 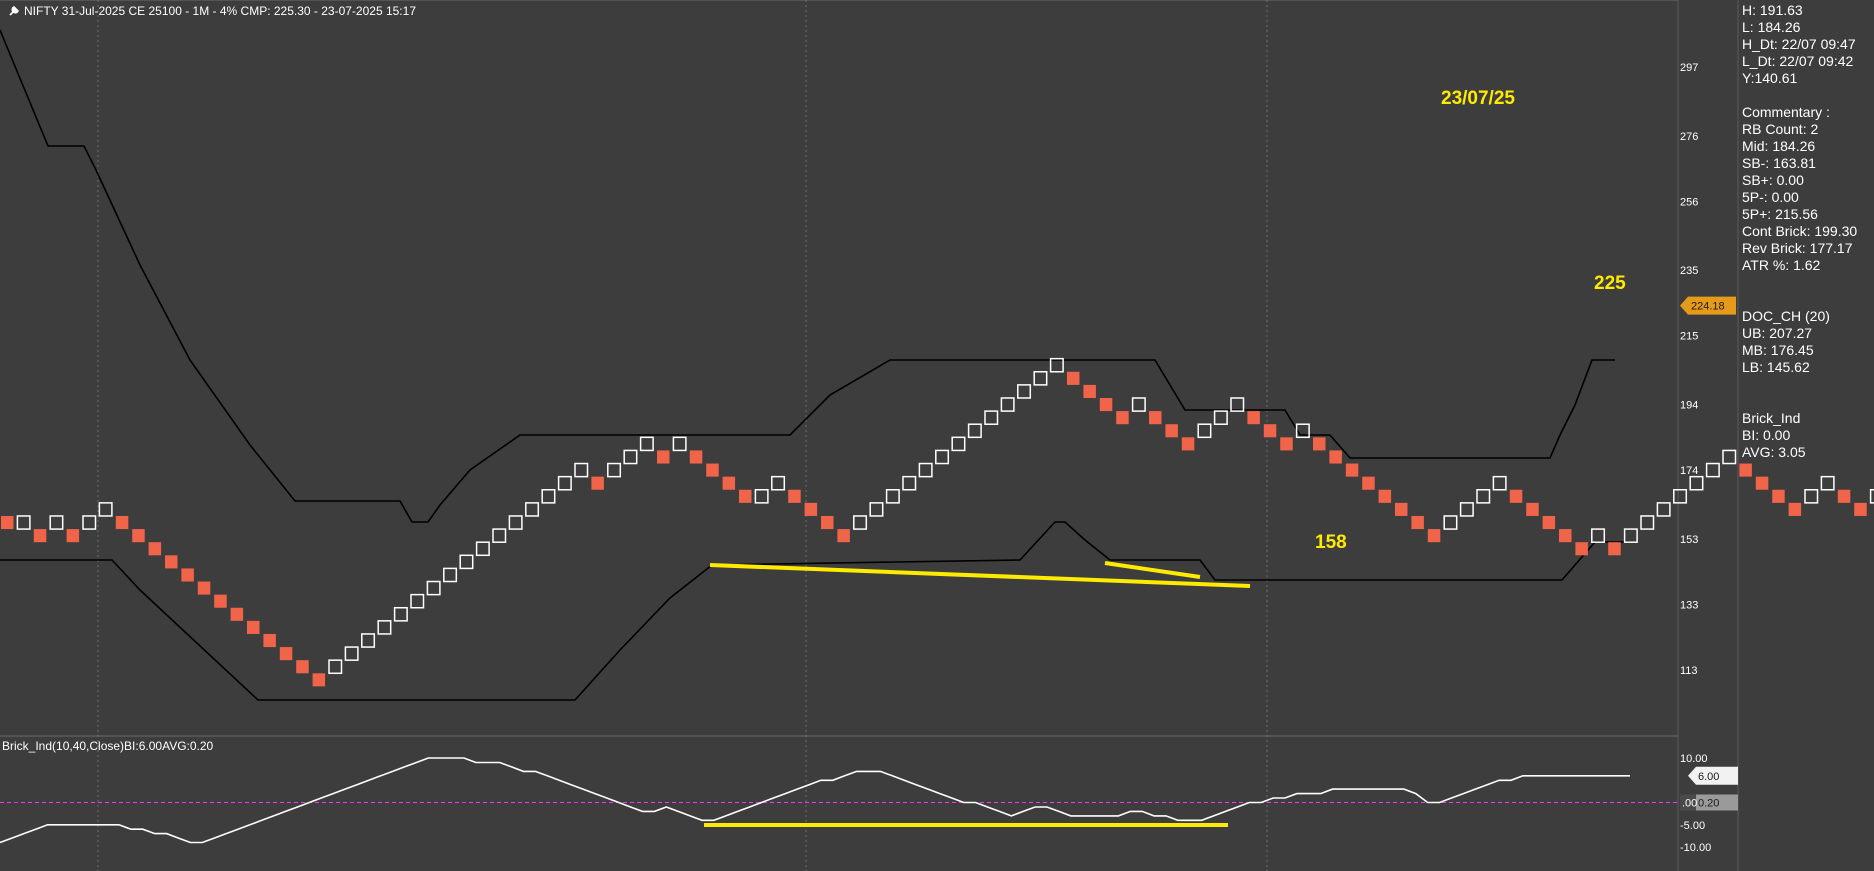 I want to click on info-line: 5P+: 215.56, so click(x=1780, y=214).